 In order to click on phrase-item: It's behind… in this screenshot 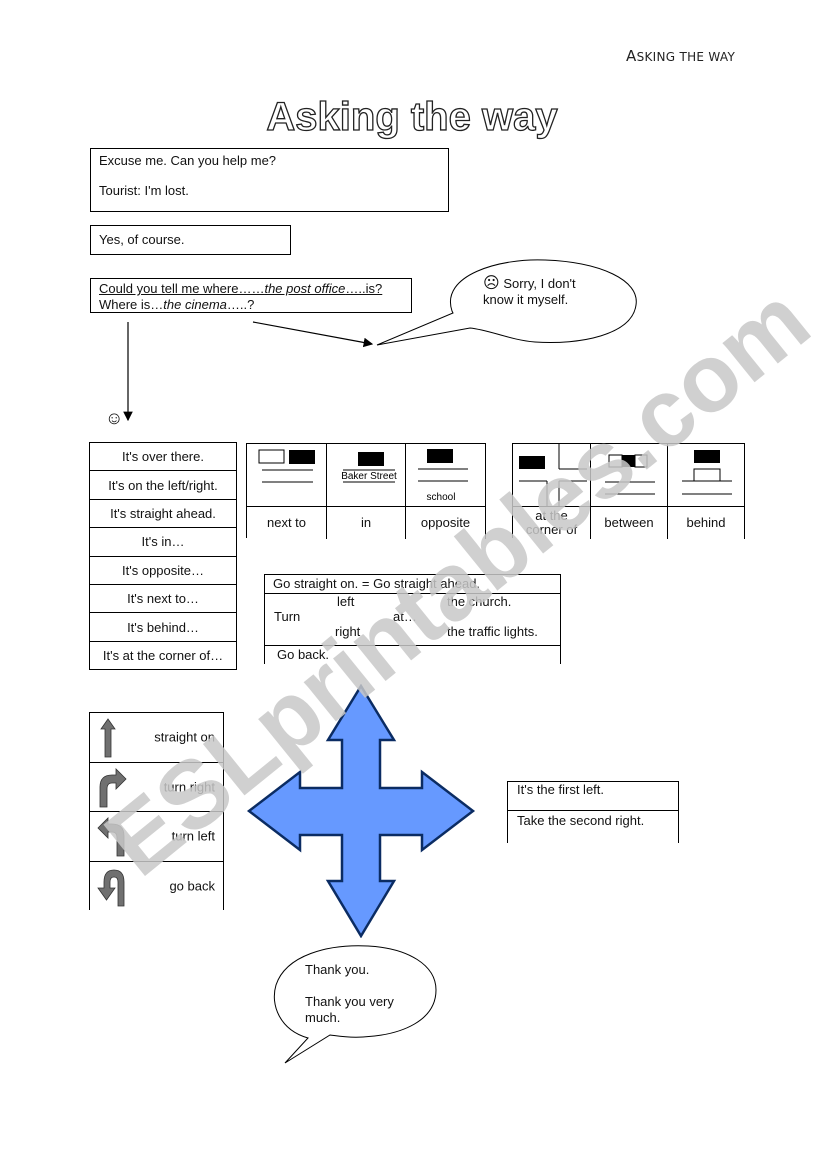, I will do `click(163, 627)`.